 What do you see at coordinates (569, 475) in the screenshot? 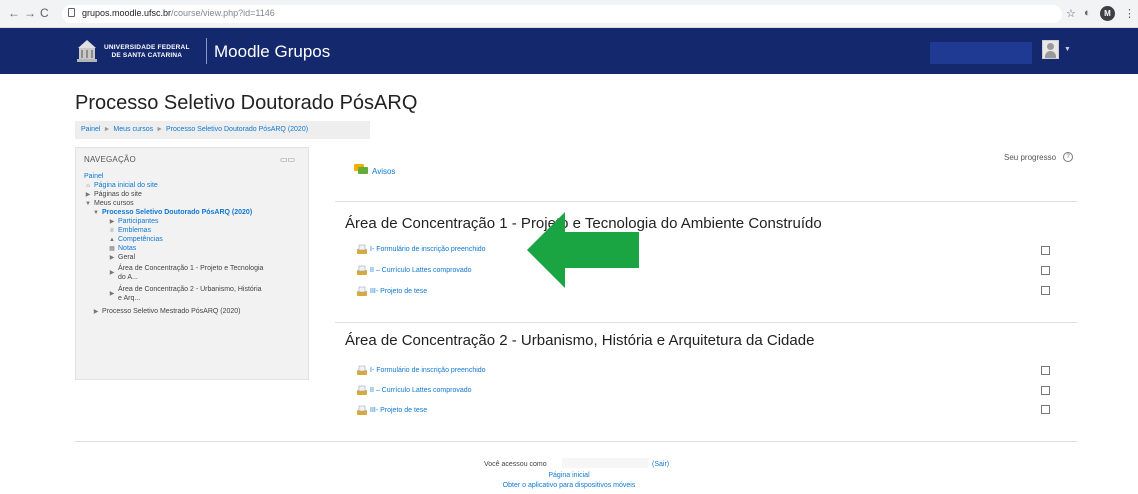
I see `footer-home-link: Página inicial` at bounding box center [569, 475].